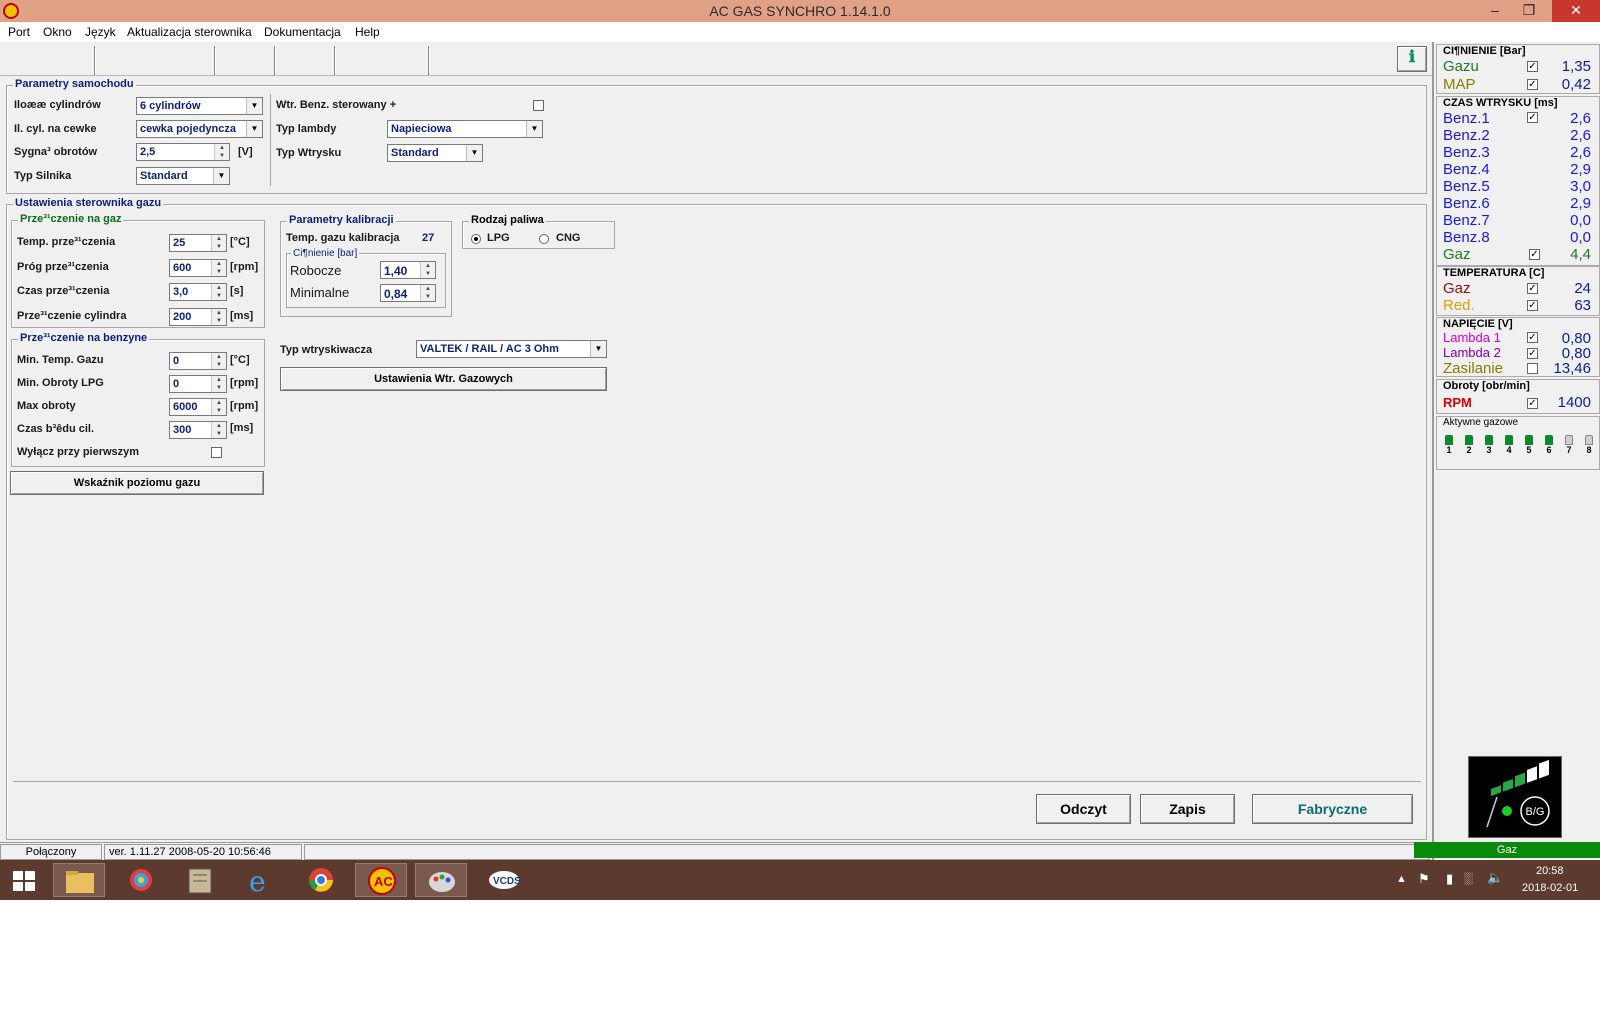  Describe the element at coordinates (1550, 871) in the screenshot. I see `clock-time: 20:58` at that location.